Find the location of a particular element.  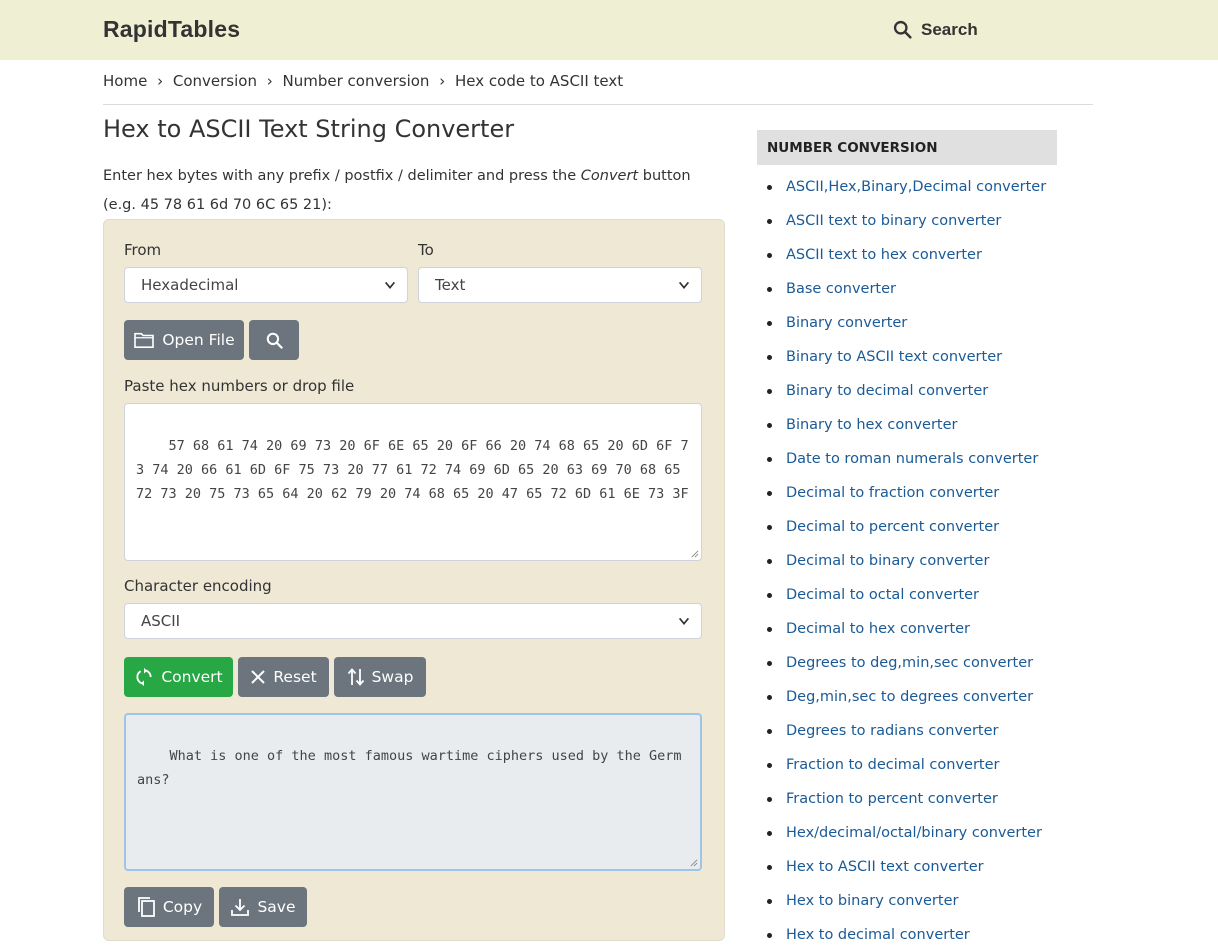

sidebar-link: Deg,min,sec to degrees converter is located at coordinates (909, 697).